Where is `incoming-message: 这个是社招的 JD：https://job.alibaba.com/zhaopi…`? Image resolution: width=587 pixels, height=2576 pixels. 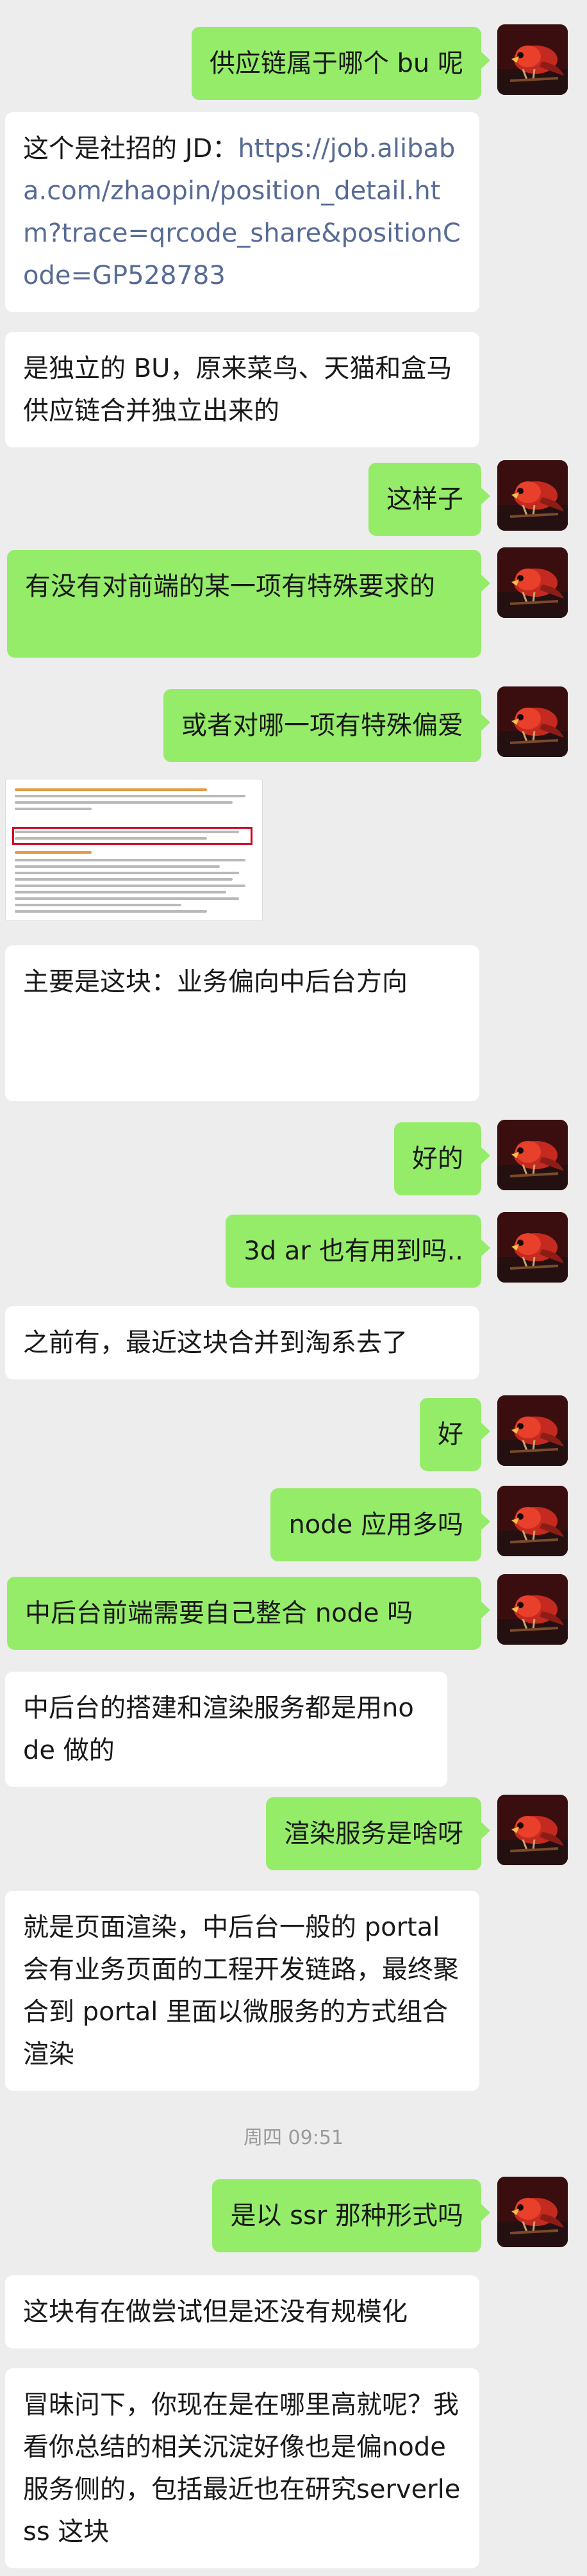 incoming-message: 这个是社招的 JD：https://job.alibaba.com/zhaopi… is located at coordinates (293, 212).